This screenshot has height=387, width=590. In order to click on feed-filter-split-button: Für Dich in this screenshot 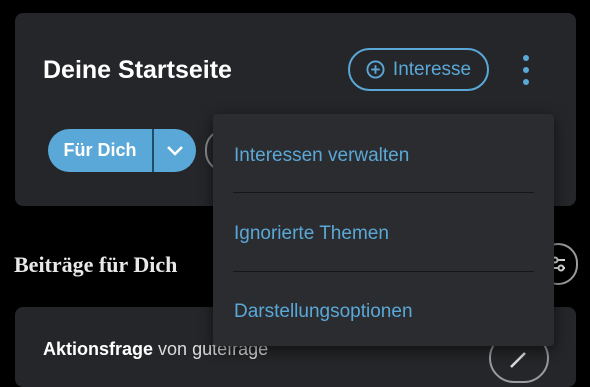, I will do `click(122, 150)`.